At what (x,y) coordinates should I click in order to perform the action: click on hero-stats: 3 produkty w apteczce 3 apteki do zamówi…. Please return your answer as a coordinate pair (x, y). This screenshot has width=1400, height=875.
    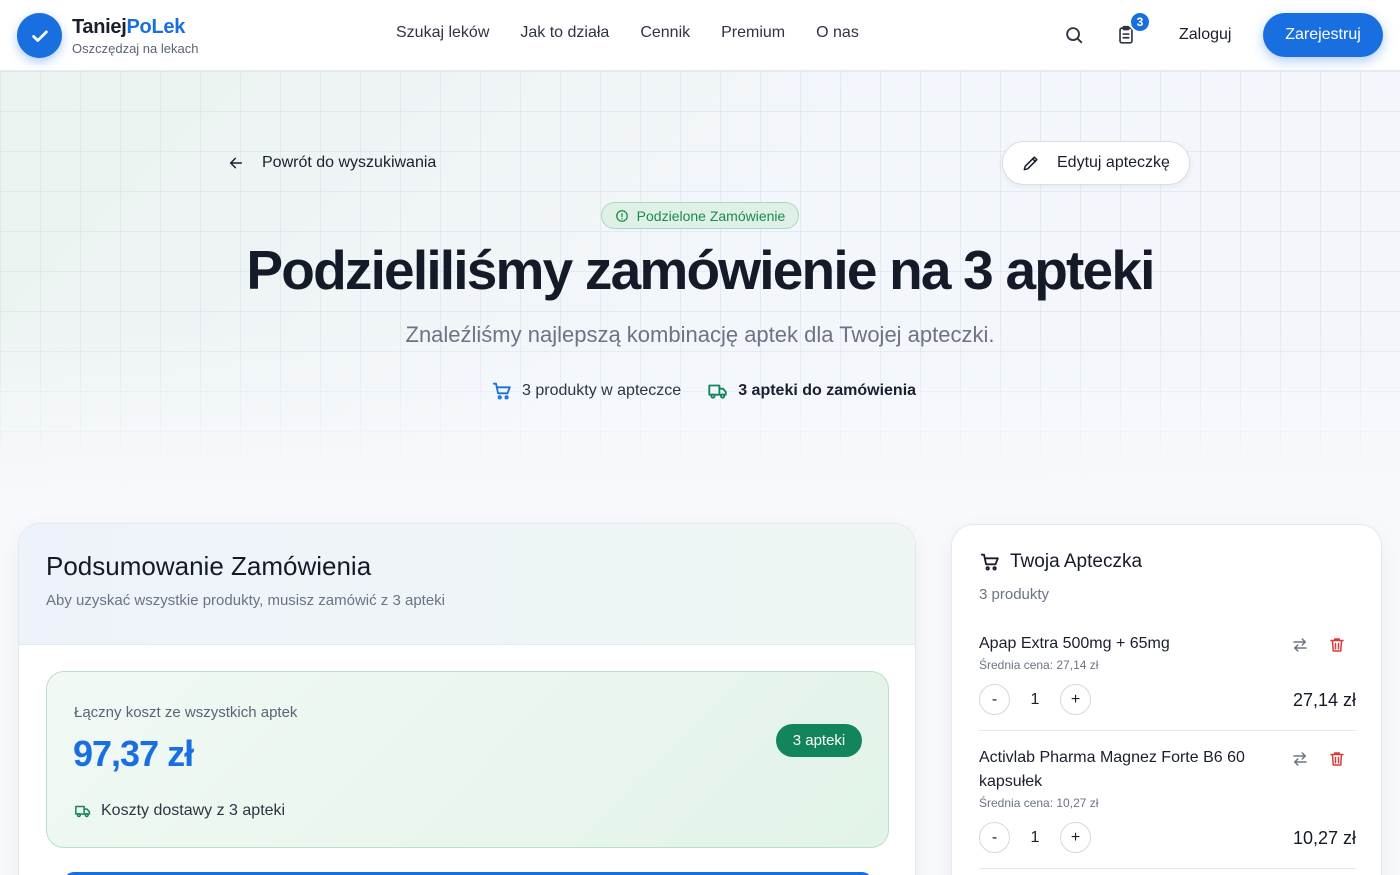
    Looking at the image, I should click on (703, 391).